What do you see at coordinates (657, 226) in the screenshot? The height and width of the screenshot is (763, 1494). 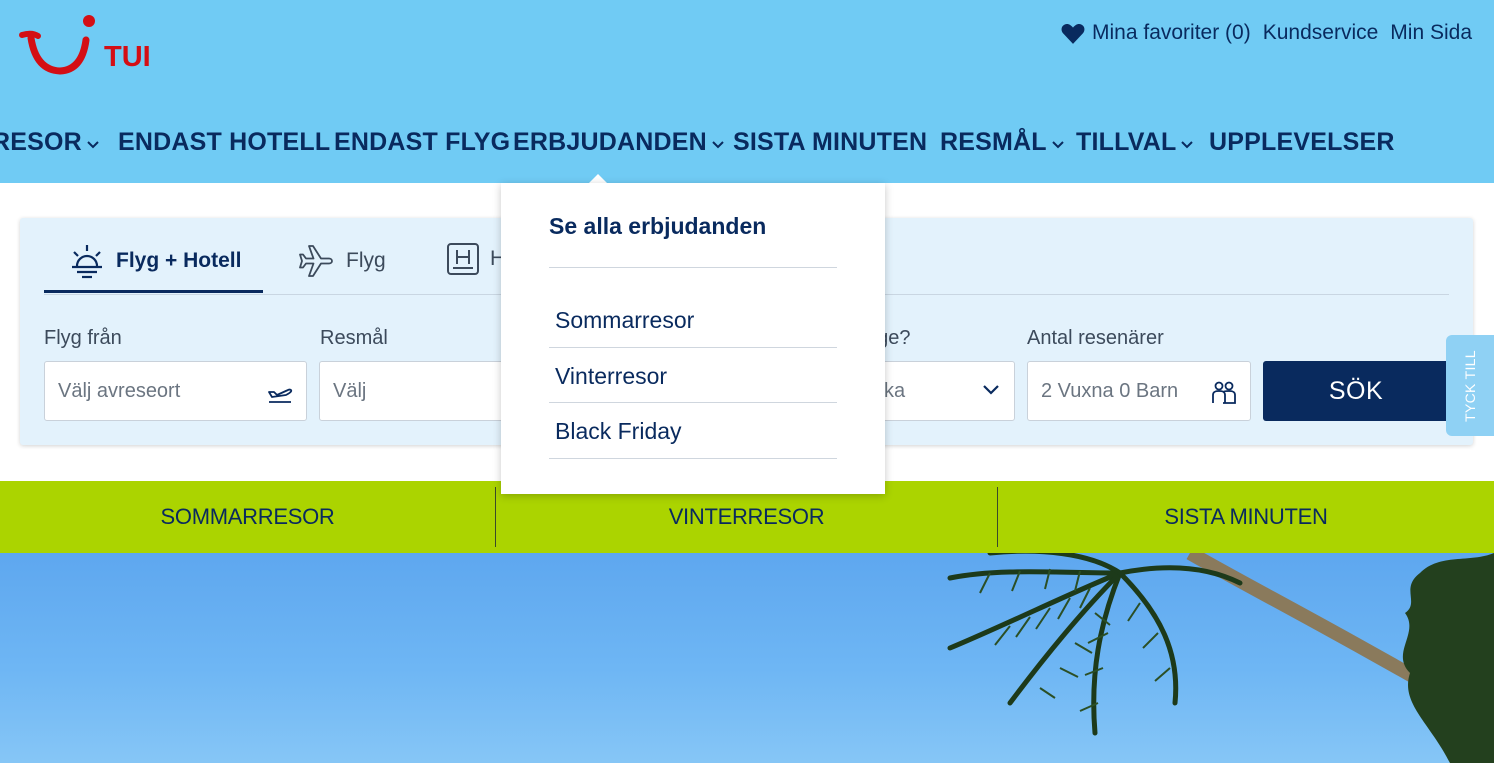 I see `dropdown-see-all-link: Se alla erbjudanden` at bounding box center [657, 226].